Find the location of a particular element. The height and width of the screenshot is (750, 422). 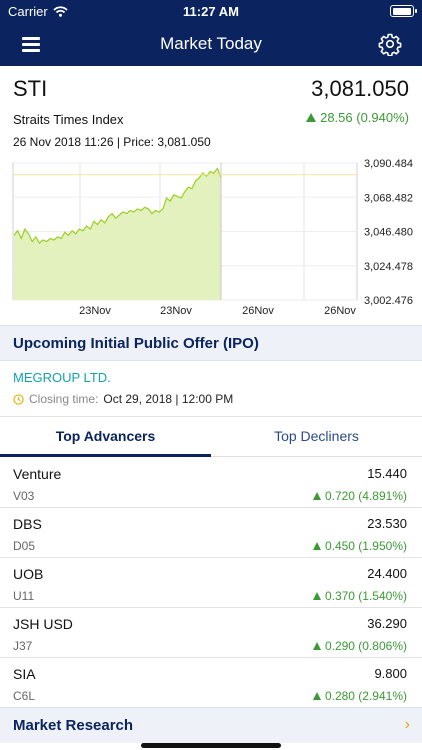

index-value: 3,081.050 is located at coordinates (360, 88).